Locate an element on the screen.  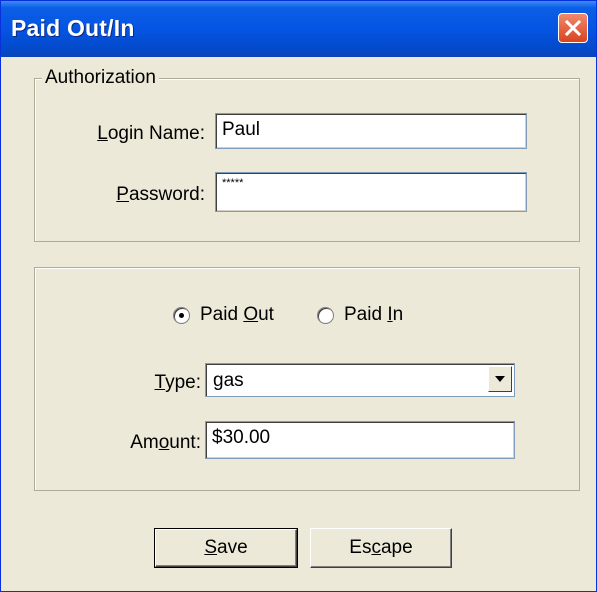
amount-label: Amount: is located at coordinates (165, 442).